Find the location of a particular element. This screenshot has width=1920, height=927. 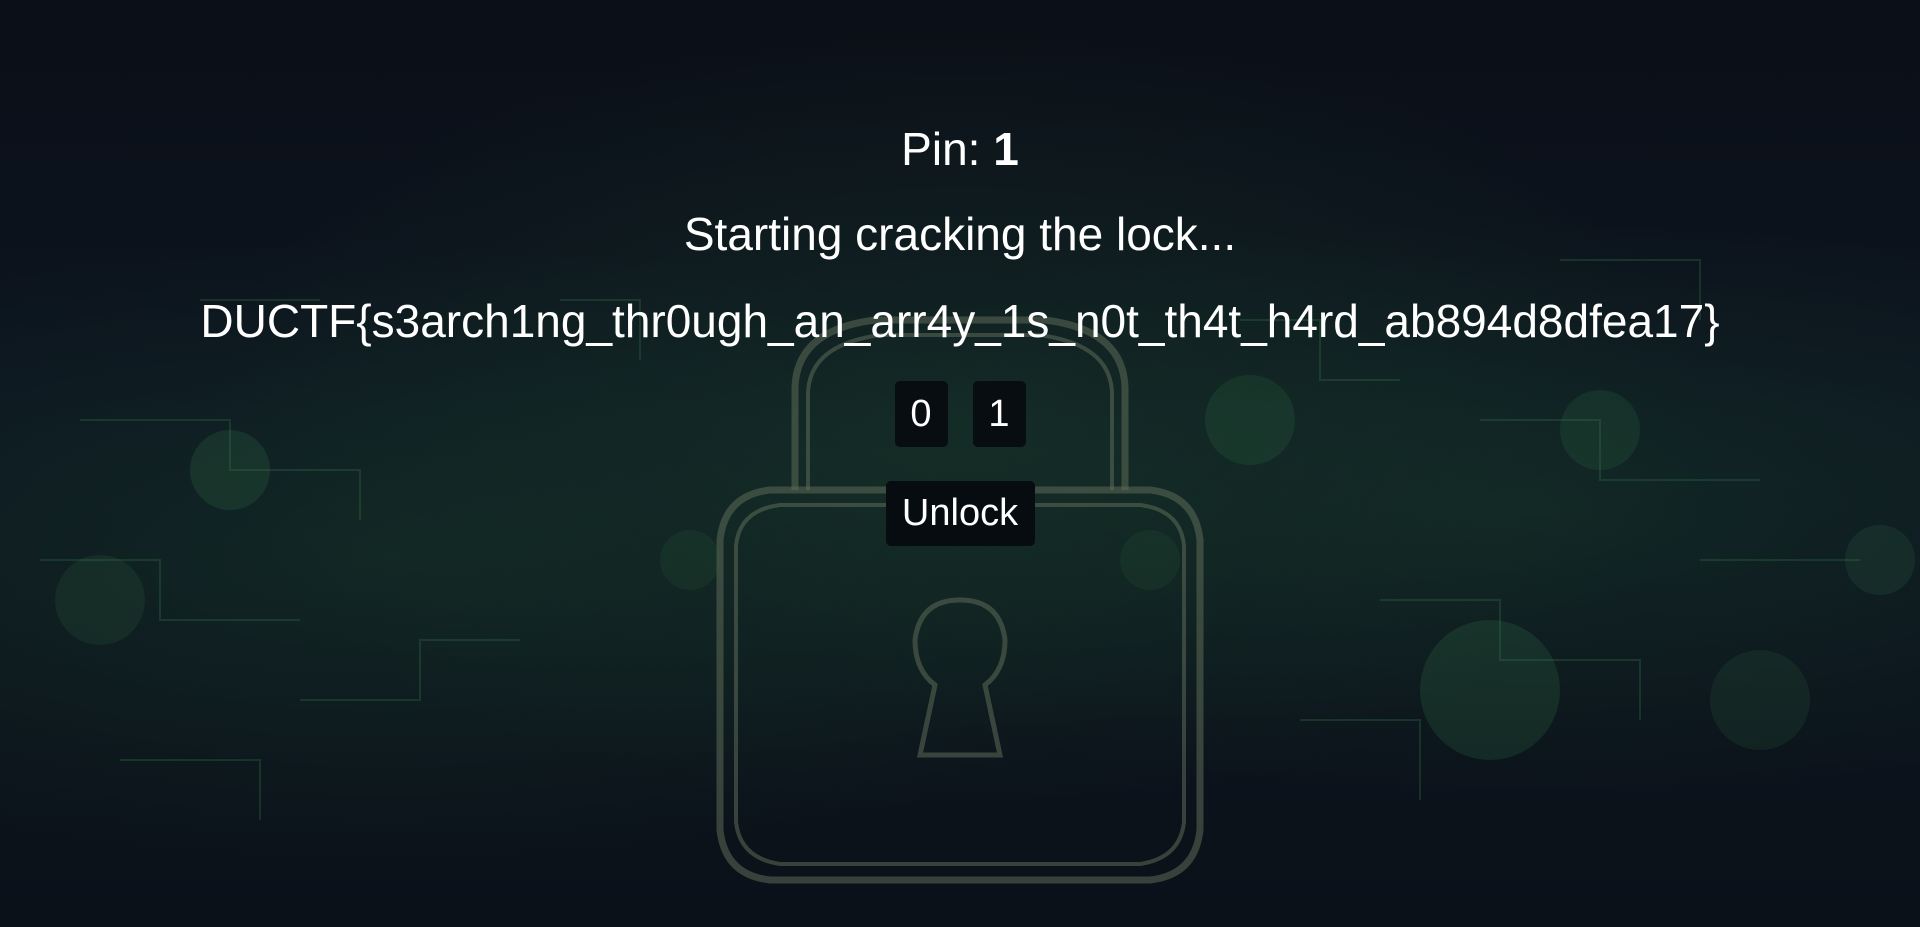

lock-digit-1: 0 is located at coordinates (921, 414).